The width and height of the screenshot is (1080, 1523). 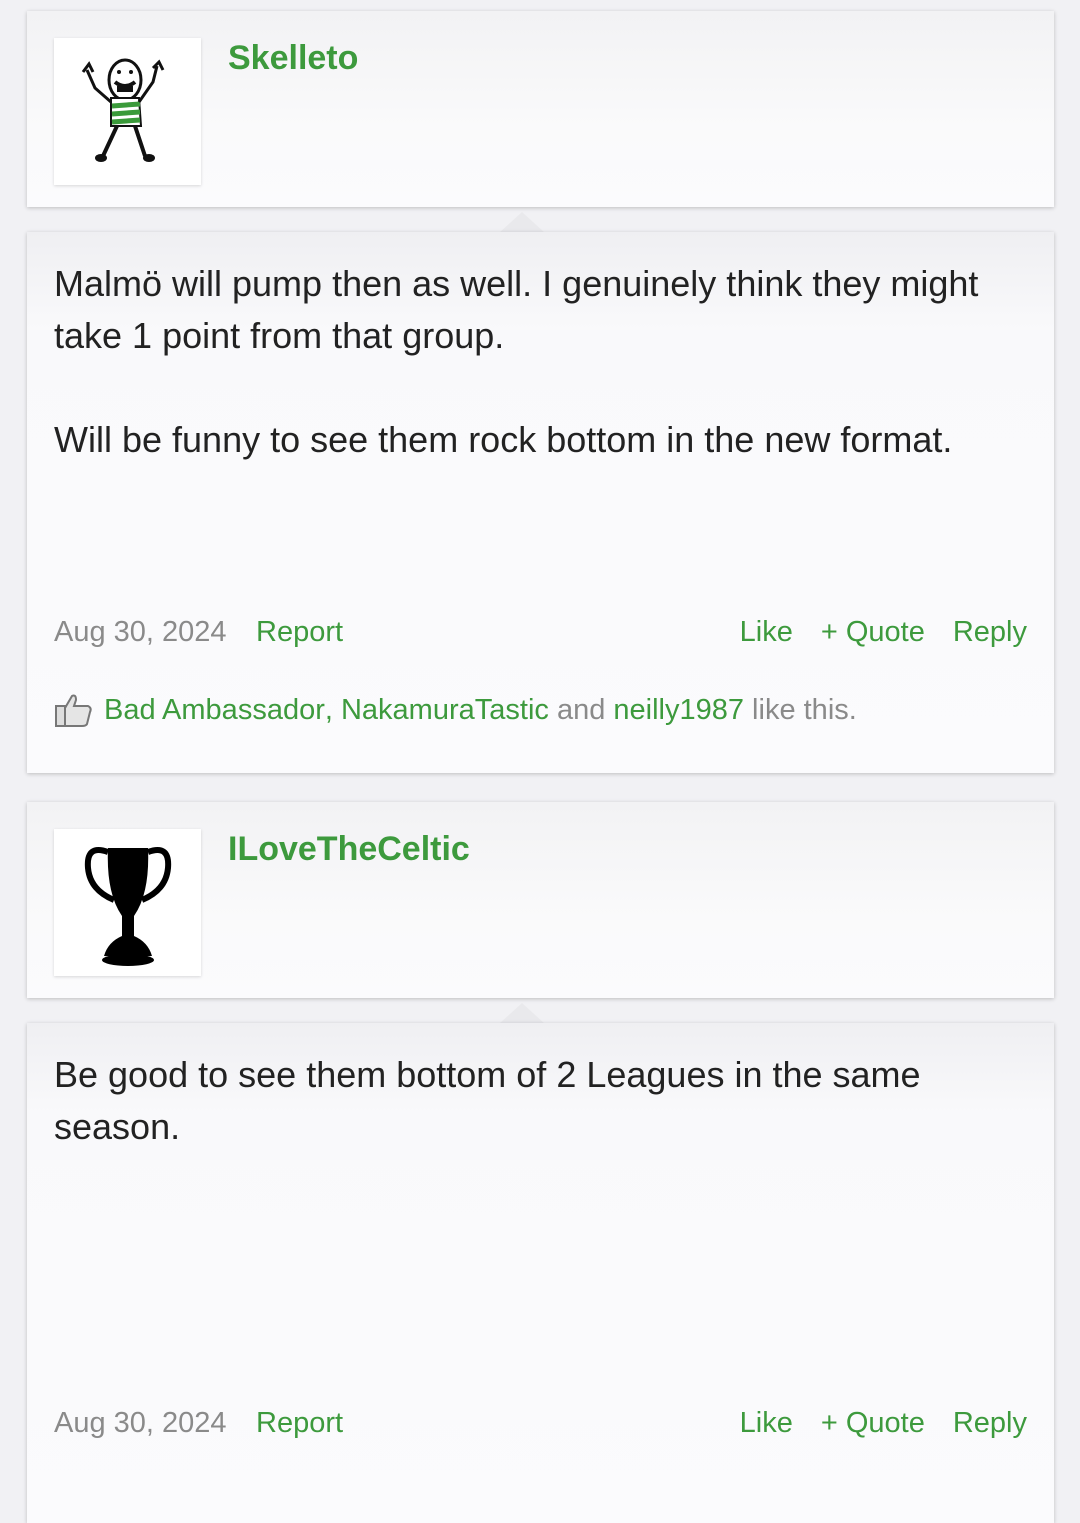 I want to click on post-1-author-card: Skelleto, so click(x=540, y=109).